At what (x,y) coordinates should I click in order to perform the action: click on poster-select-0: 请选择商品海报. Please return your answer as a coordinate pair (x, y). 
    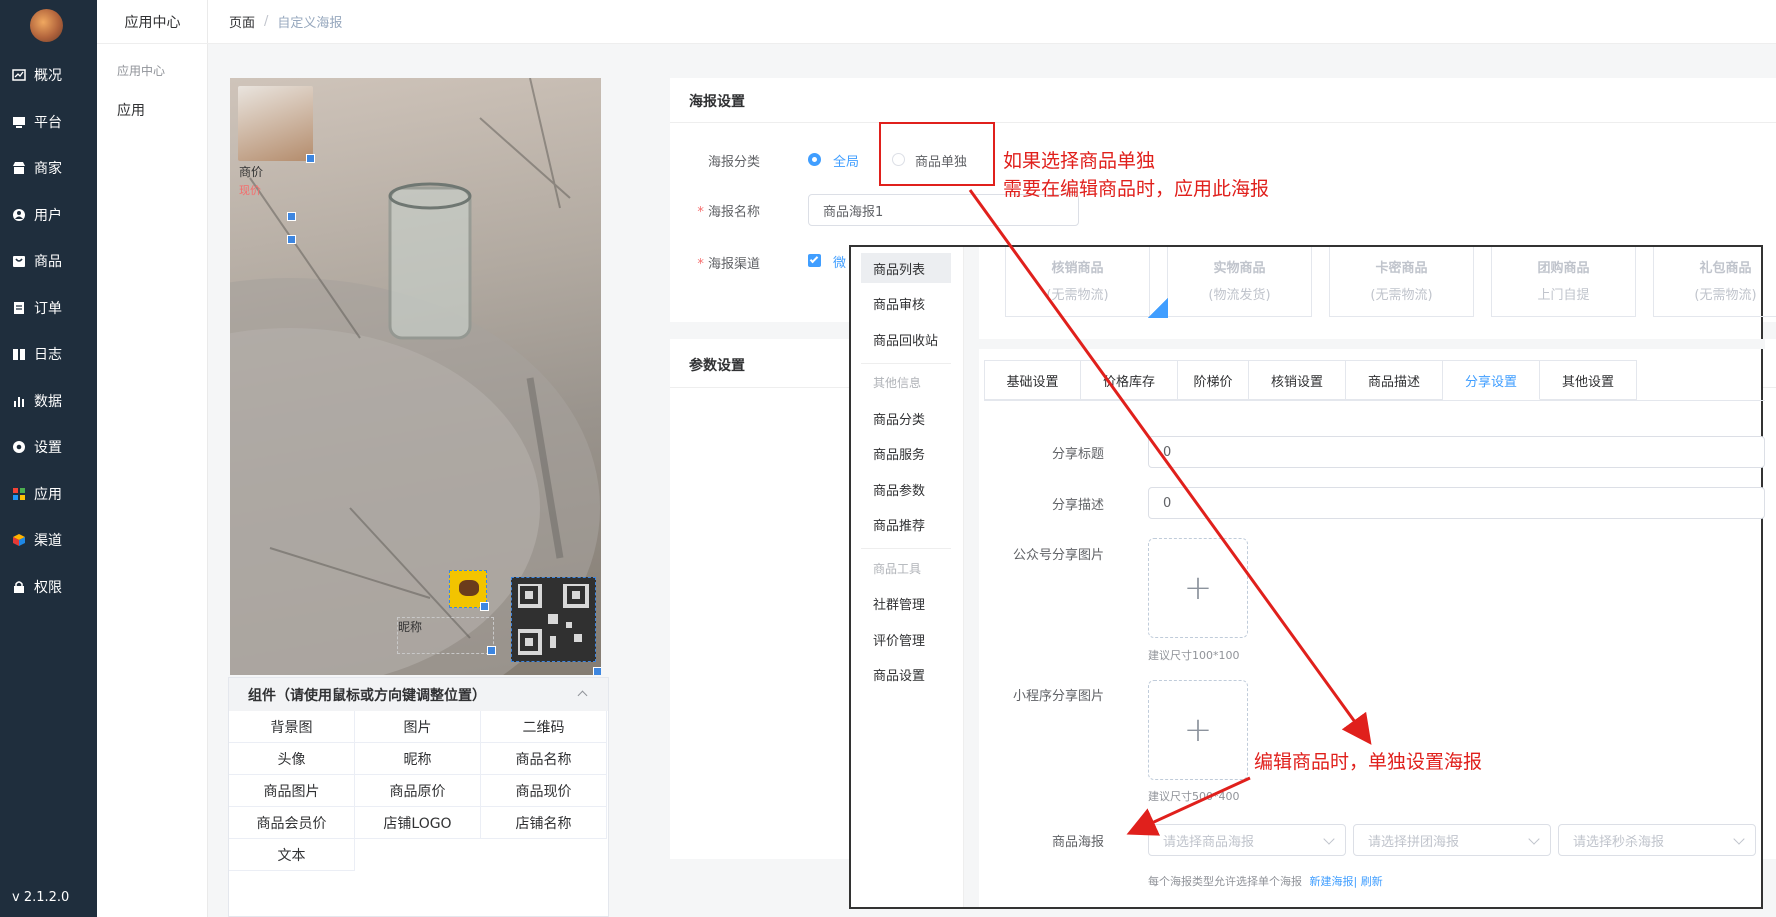
    Looking at the image, I should click on (1247, 840).